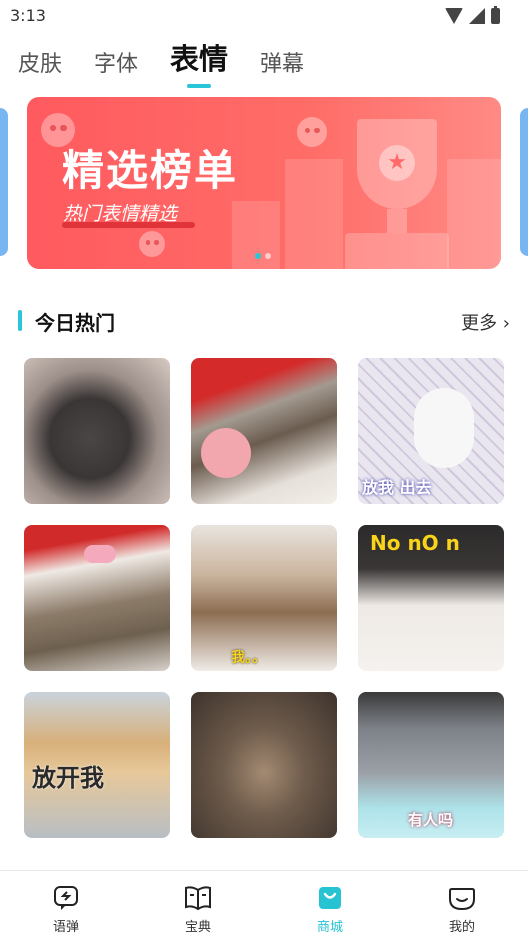 The width and height of the screenshot is (528, 940). What do you see at coordinates (116, 67) in the screenshot?
I see `tab-font: 字体` at bounding box center [116, 67].